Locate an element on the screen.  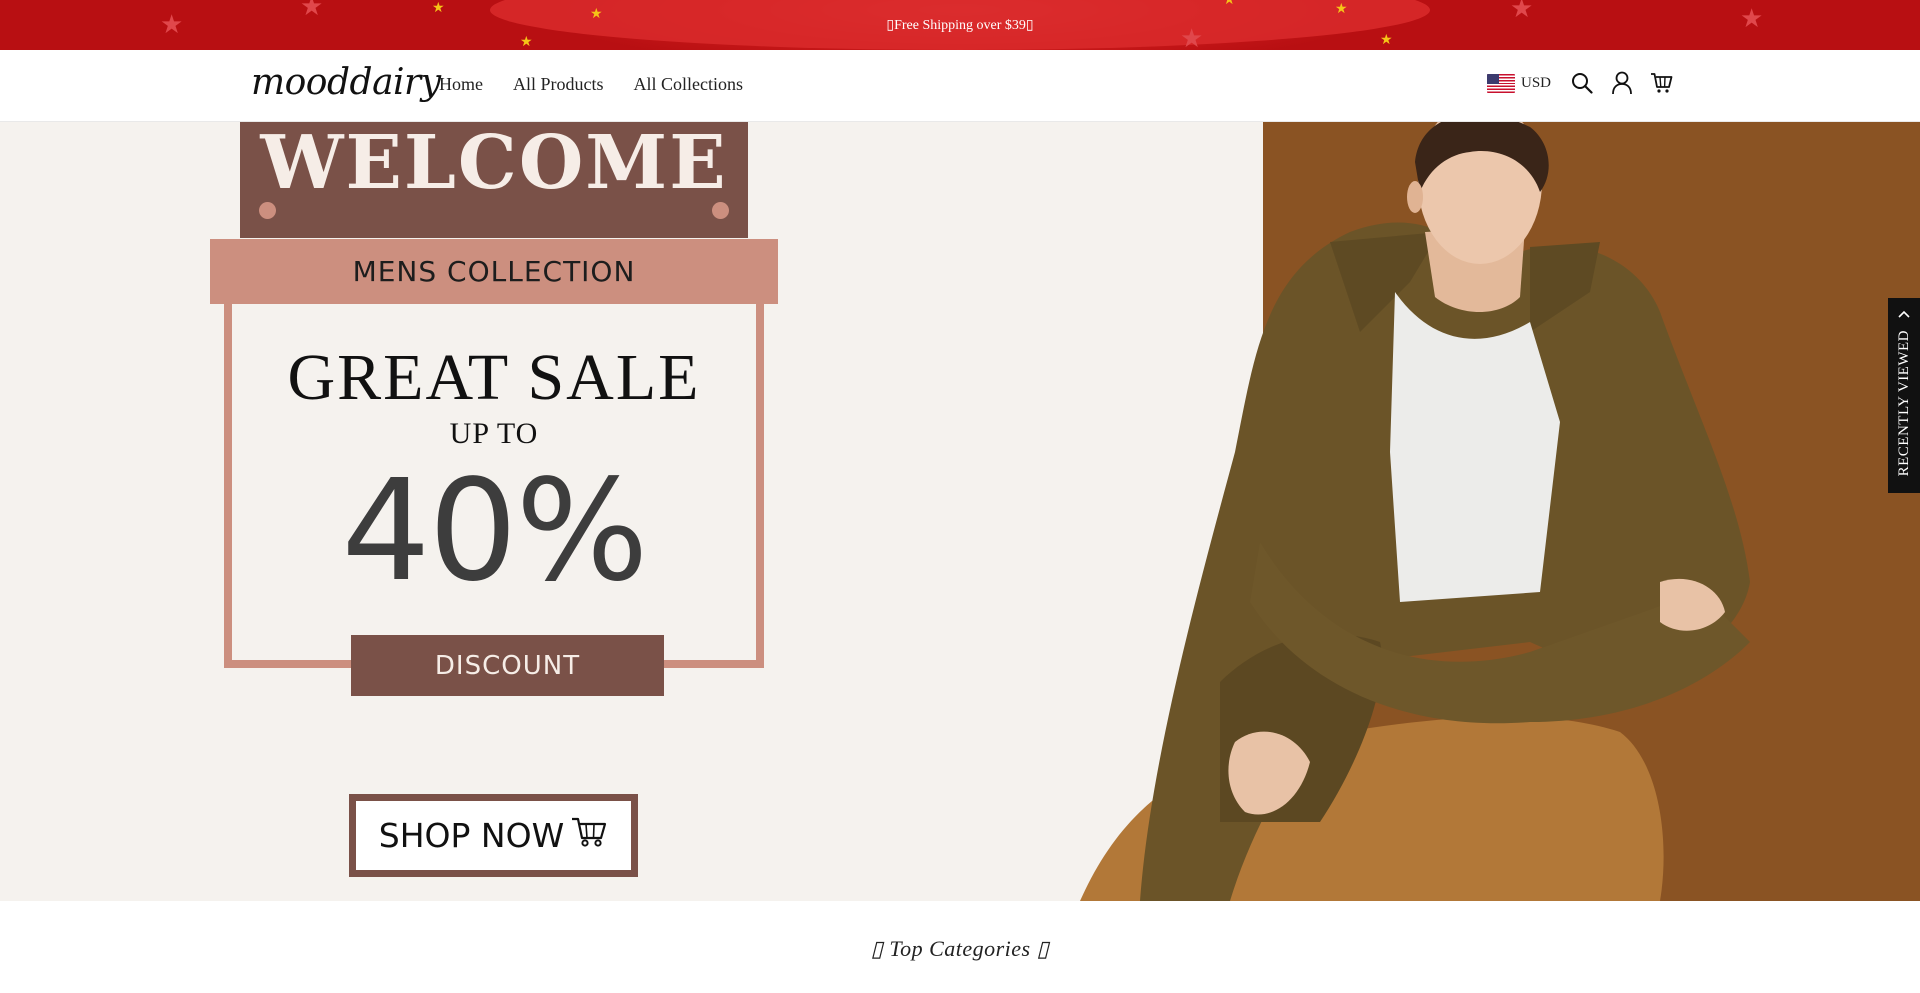
currency-selector: USD is located at coordinates (1519, 83).